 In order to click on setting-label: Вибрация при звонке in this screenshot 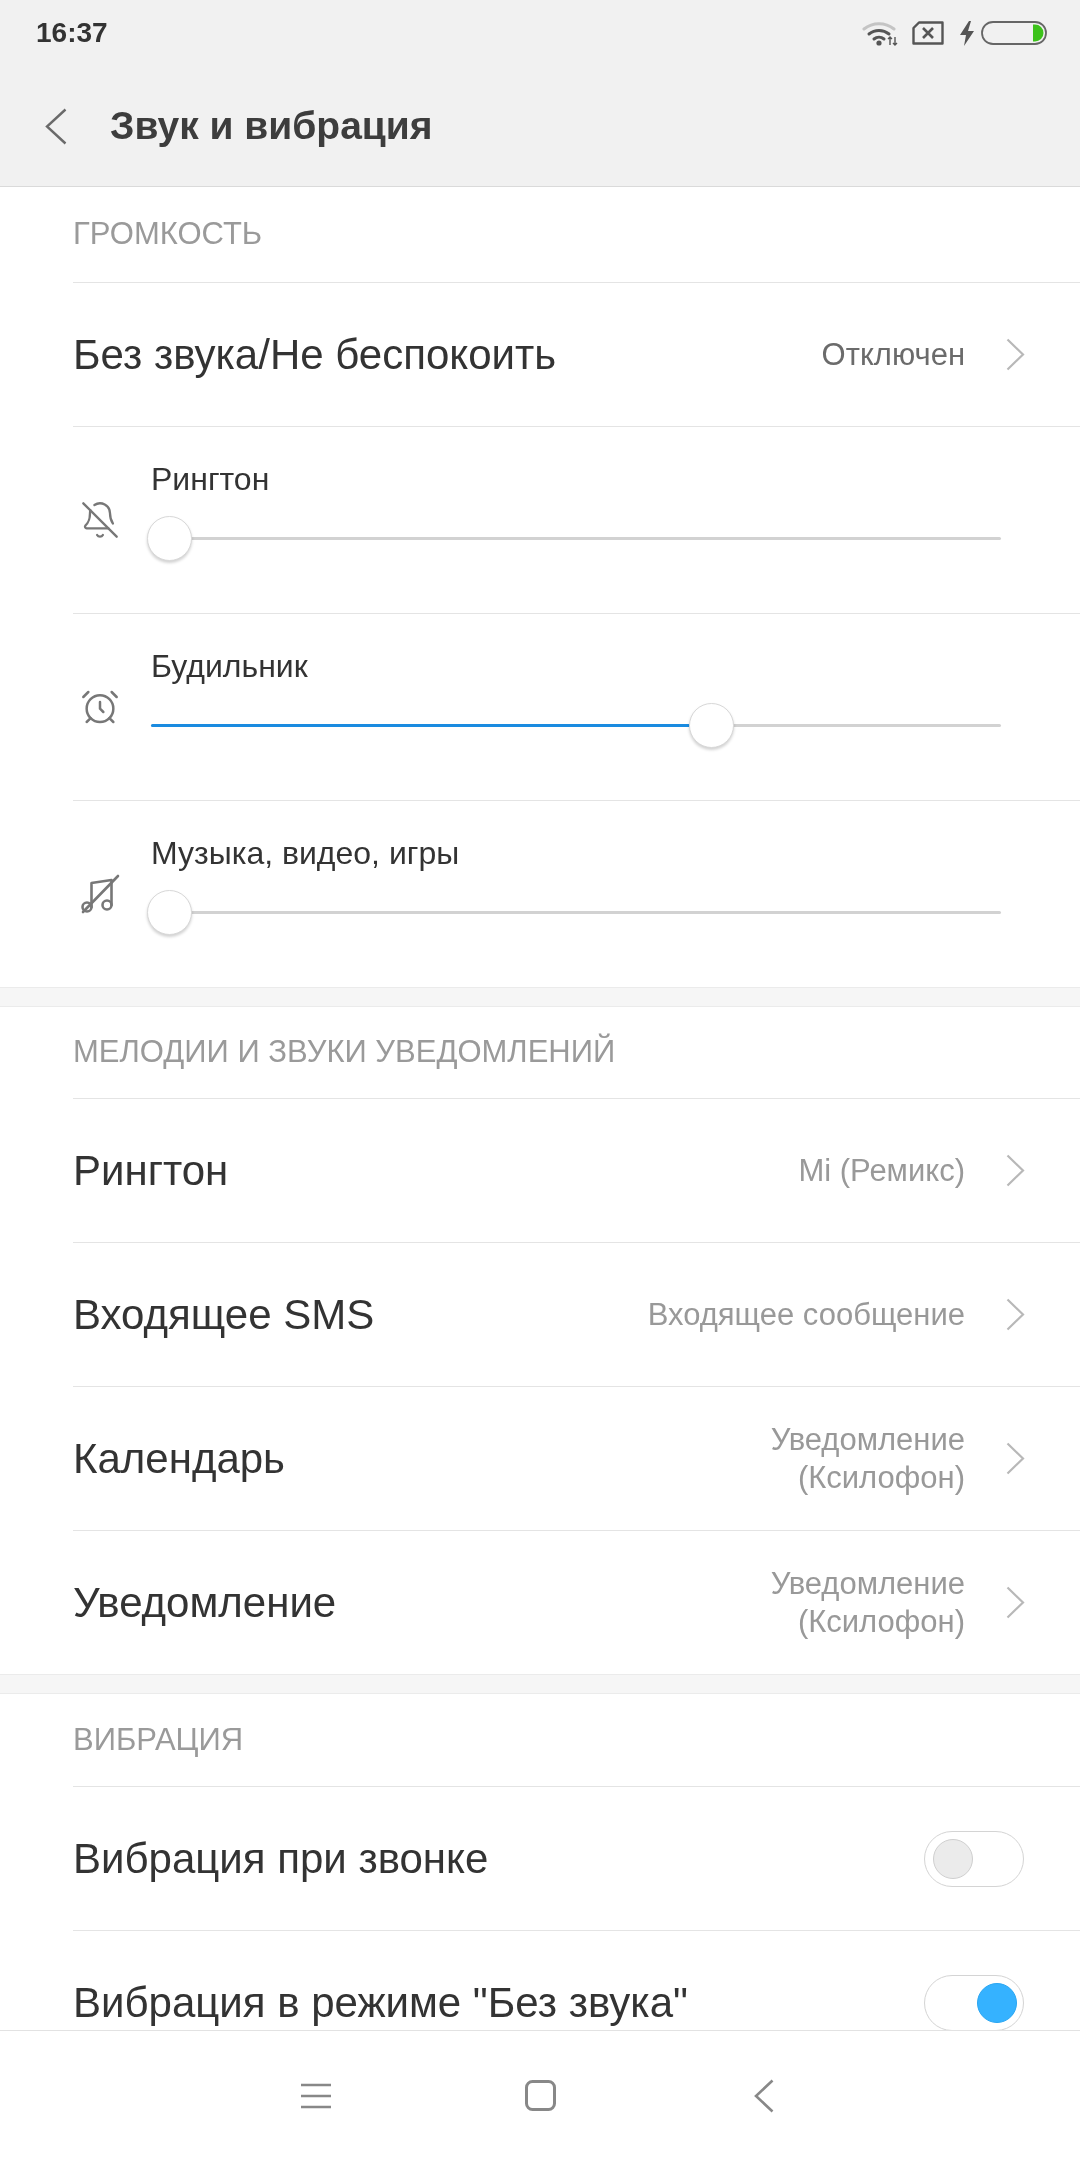, I will do `click(281, 1859)`.